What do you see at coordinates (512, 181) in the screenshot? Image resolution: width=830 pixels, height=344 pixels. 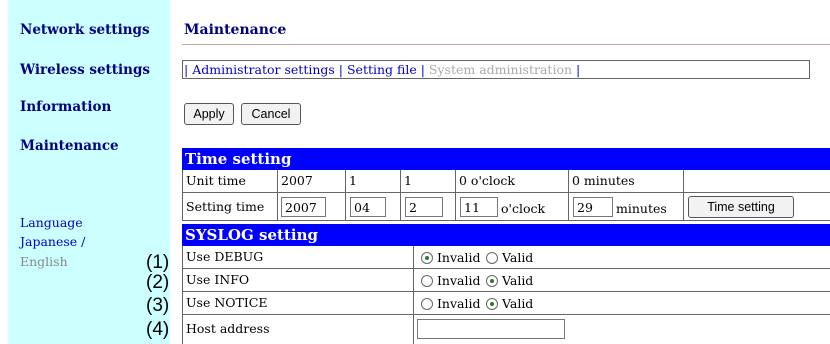 I see `unit-time-hour: 0 o'clock` at bounding box center [512, 181].